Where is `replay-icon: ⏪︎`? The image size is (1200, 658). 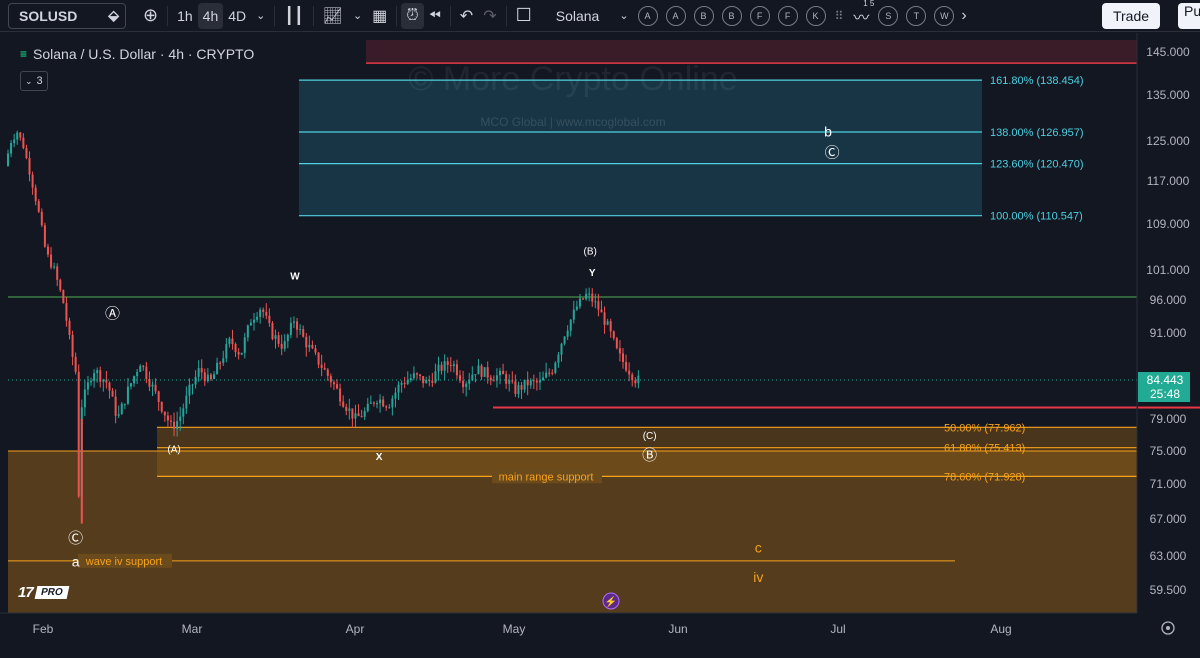
replay-icon: ⏪︎ is located at coordinates (435, 16).